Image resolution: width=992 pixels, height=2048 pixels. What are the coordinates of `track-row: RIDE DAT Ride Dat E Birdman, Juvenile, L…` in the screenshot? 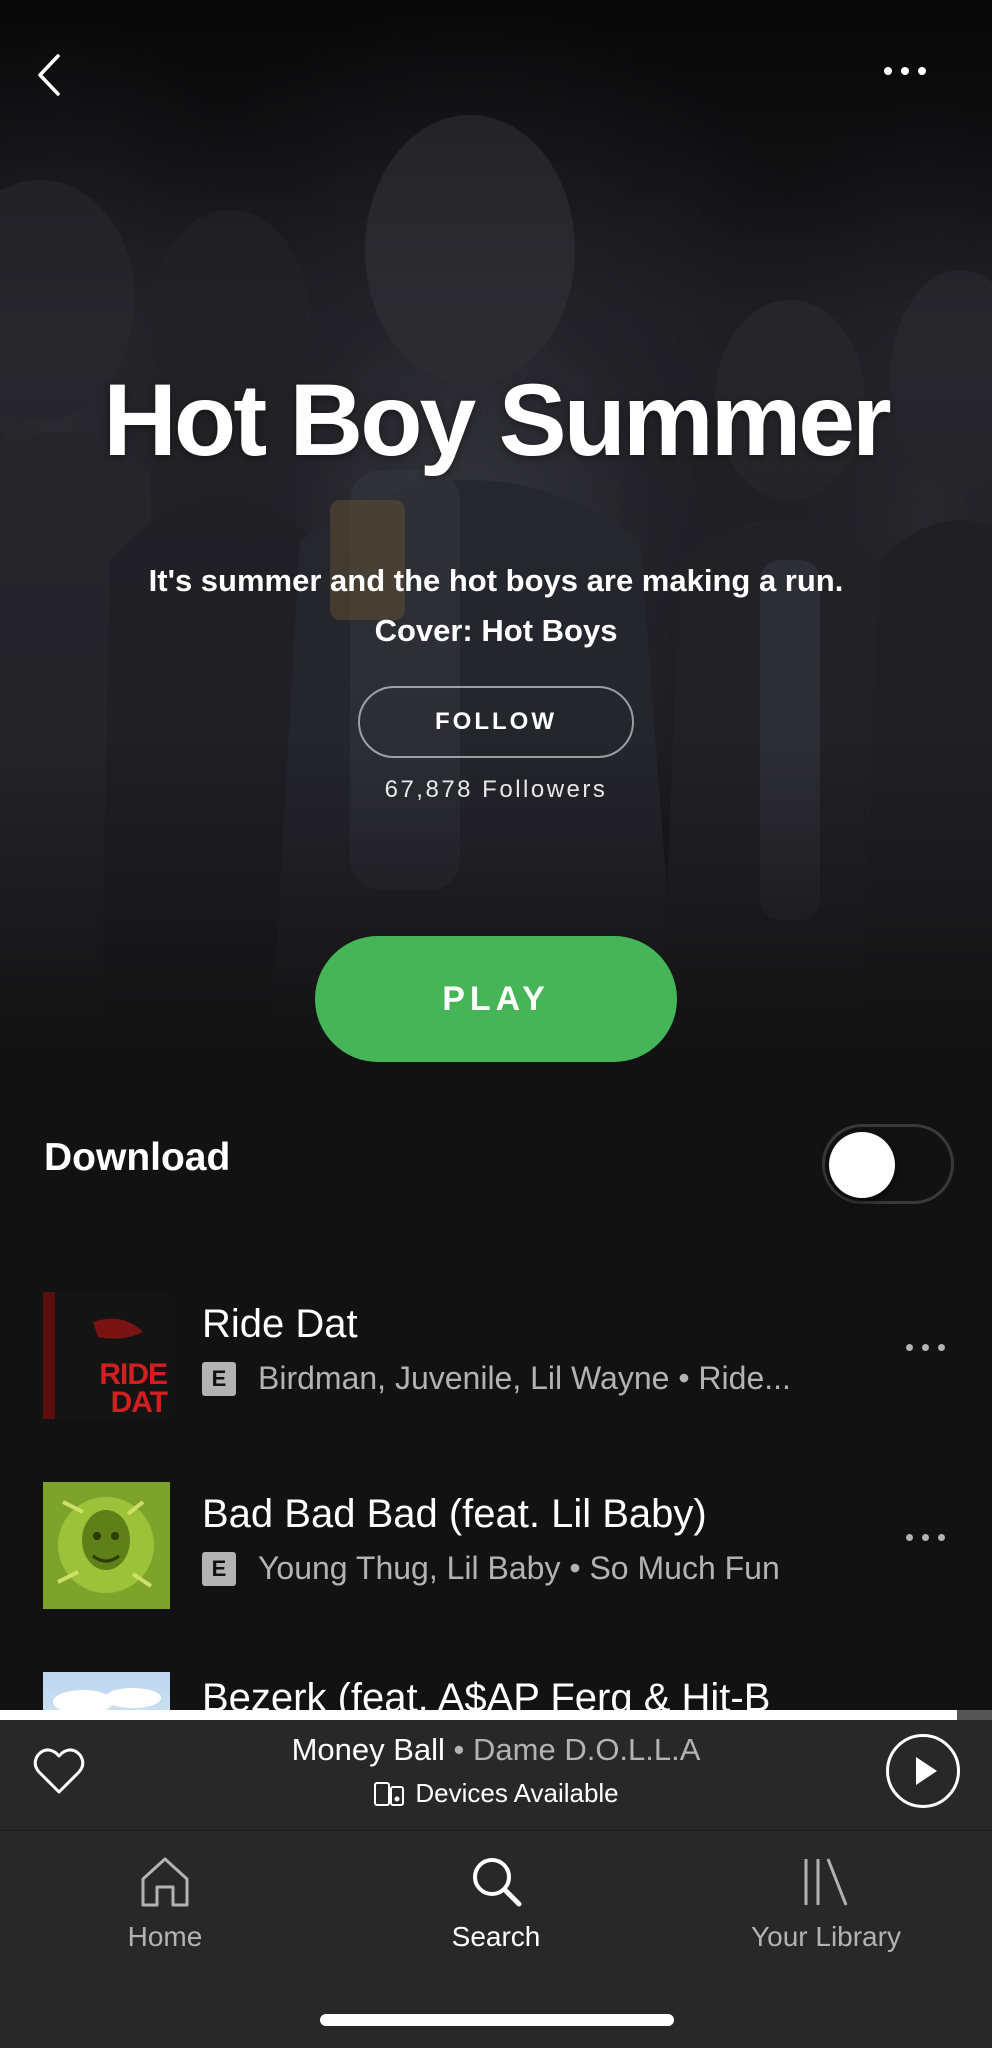 It's located at (496, 1357).